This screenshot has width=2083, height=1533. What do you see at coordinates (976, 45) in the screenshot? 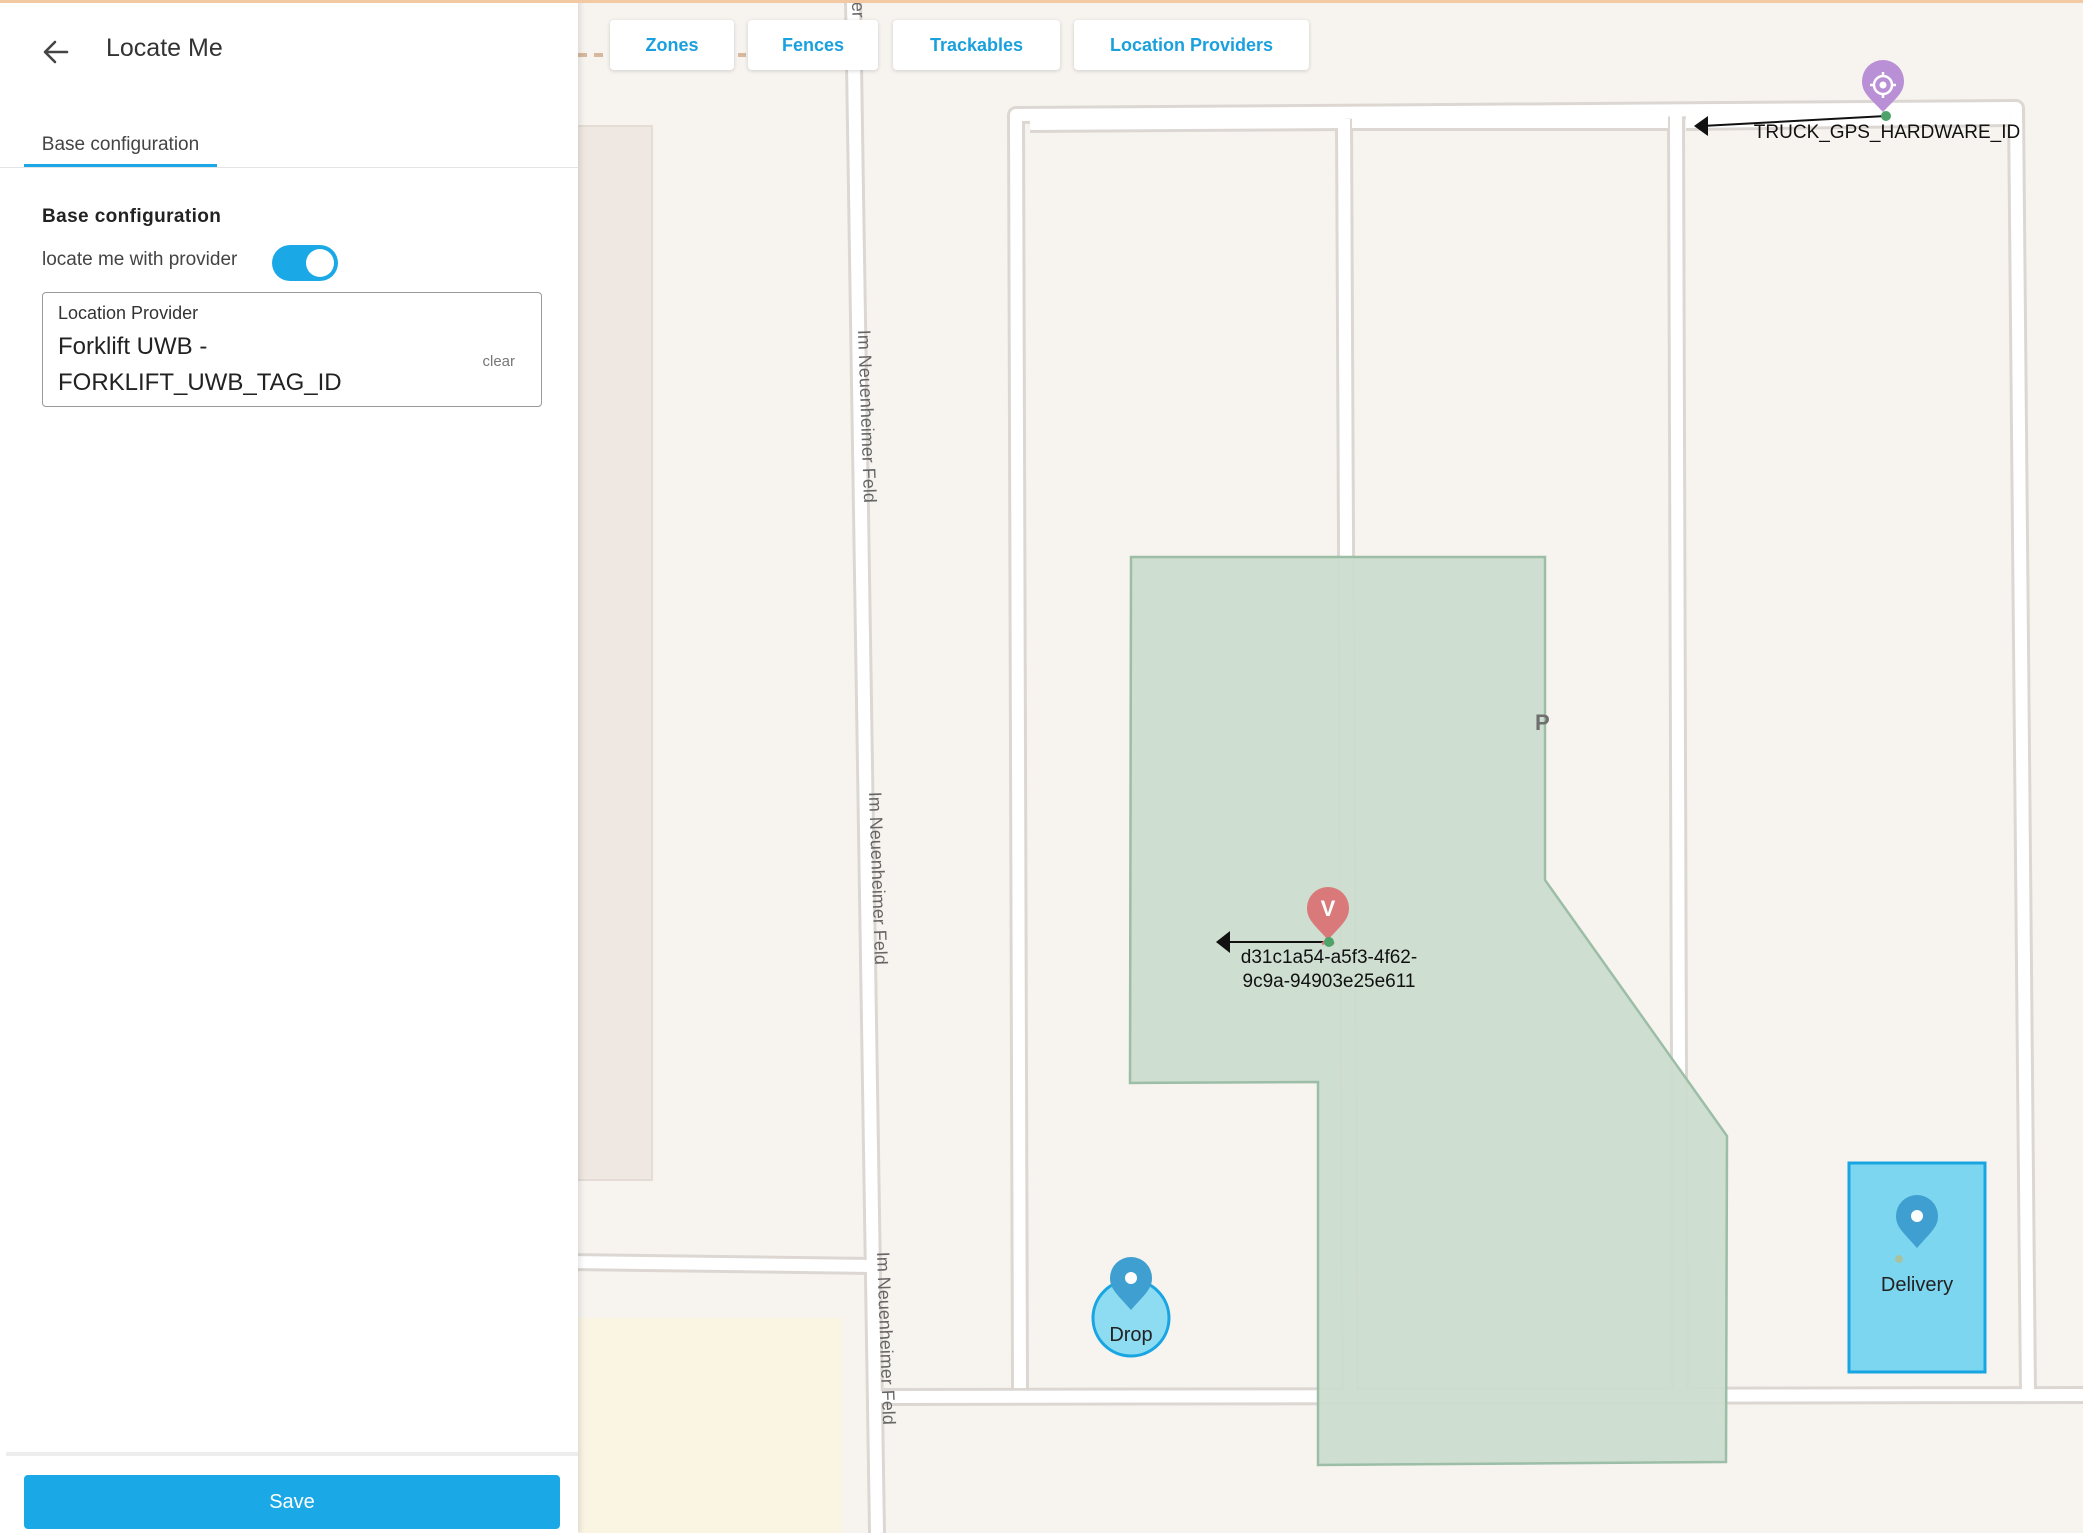
I see `trackables-button: Trackables` at bounding box center [976, 45].